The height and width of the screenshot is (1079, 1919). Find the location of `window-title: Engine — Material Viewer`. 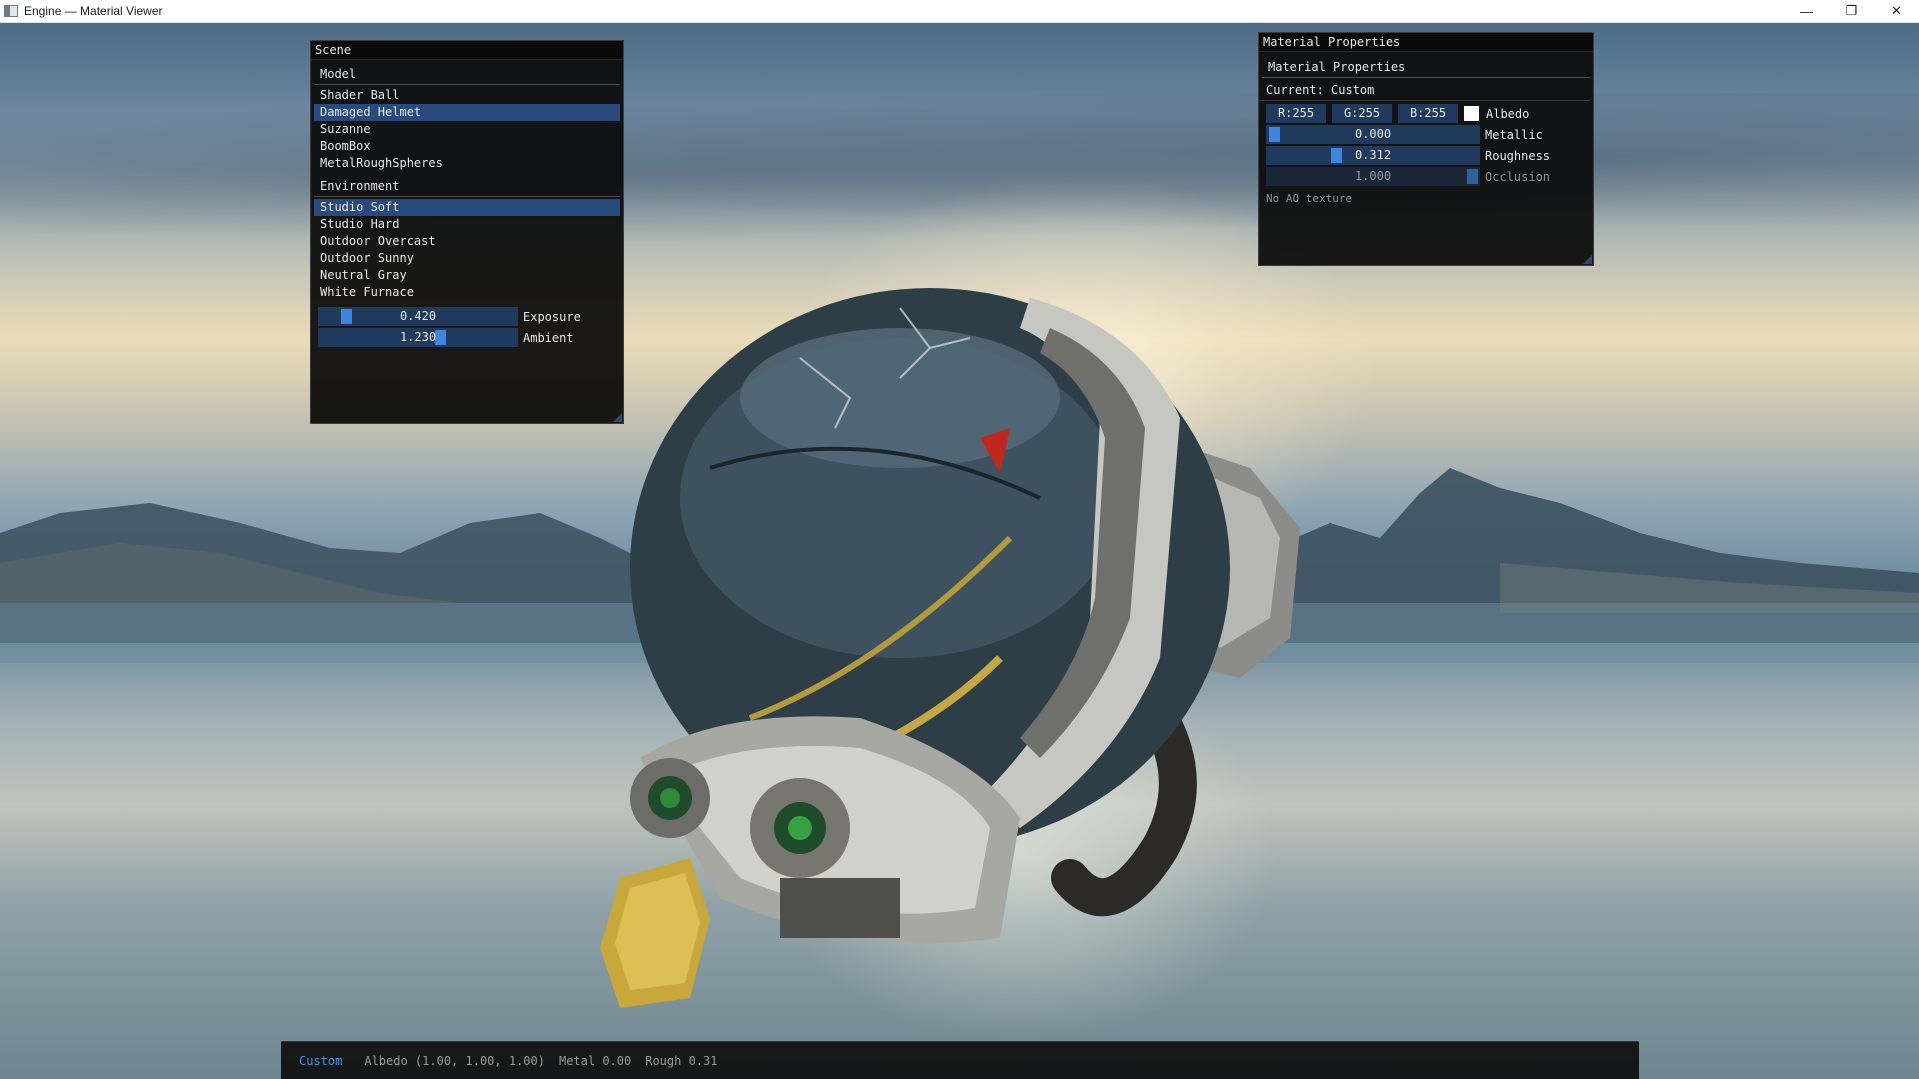

window-title: Engine — Material Viewer is located at coordinates (93, 11).